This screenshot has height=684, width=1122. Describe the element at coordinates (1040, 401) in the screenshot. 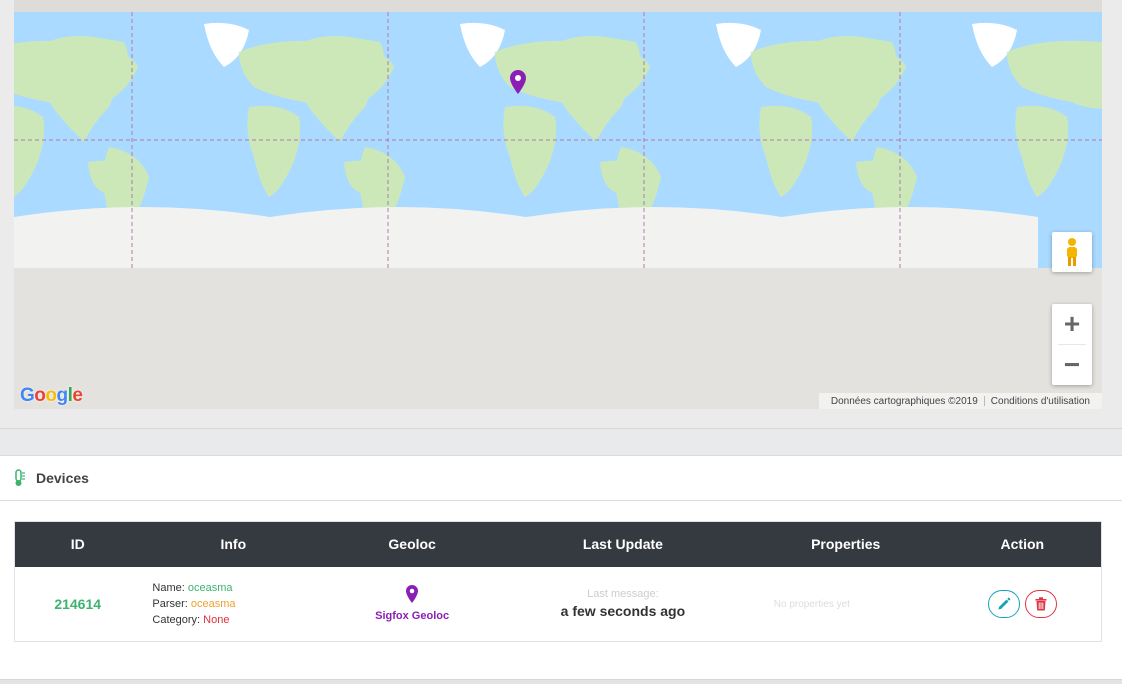

I see `terms-of-use-link: Conditions d'utilisation` at that location.